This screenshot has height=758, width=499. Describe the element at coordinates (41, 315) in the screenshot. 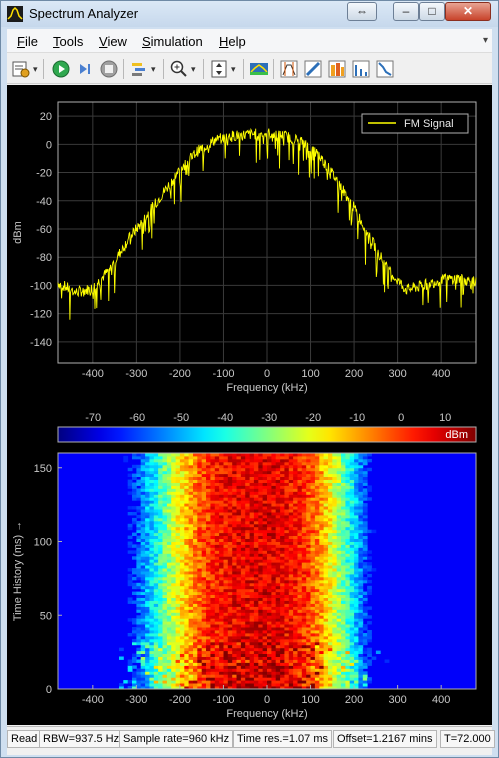

I see `y-tick-label: -120` at that location.